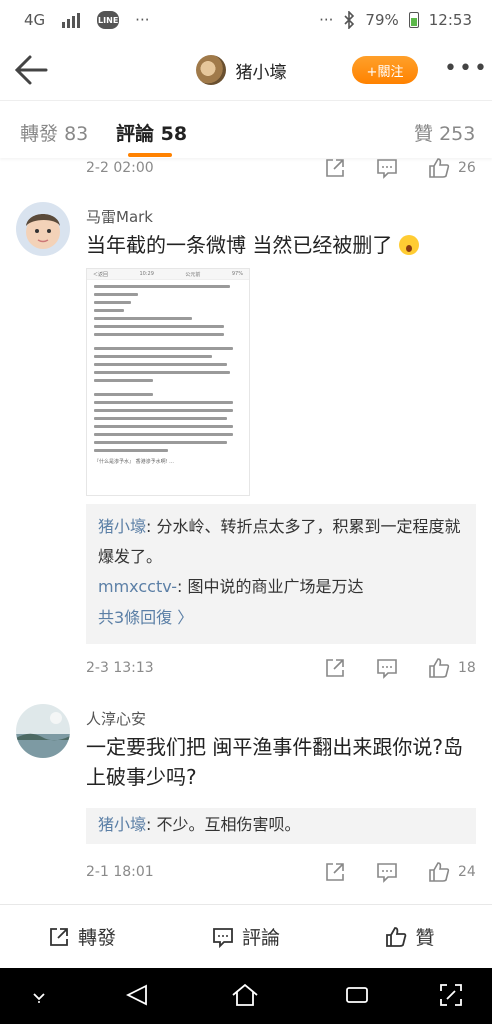 The image size is (492, 1024). I want to click on like-count: 24, so click(467, 872).